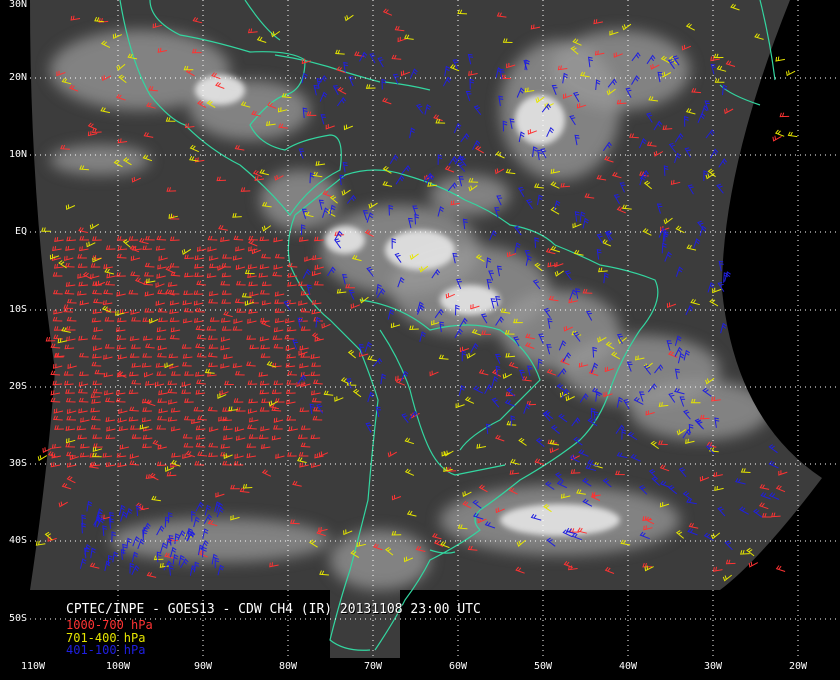 The width and height of the screenshot is (840, 680). What do you see at coordinates (17, 463) in the screenshot?
I see `lat-label-30s: 30S` at bounding box center [17, 463].